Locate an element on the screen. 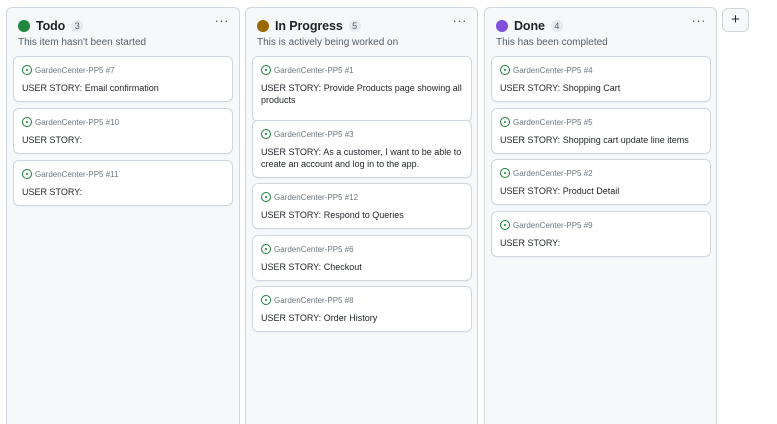 This screenshot has width=777, height=424. card-repo-label: GardenCenter-PP5 #6 is located at coordinates (314, 249).